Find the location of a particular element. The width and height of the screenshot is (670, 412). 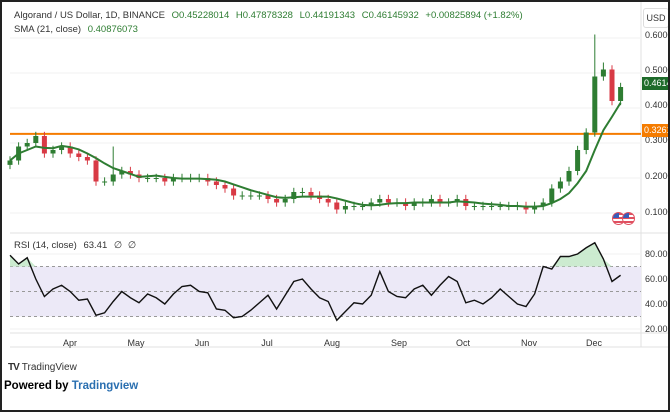

powered-by-text: Powered by Tradingview is located at coordinates (71, 386).